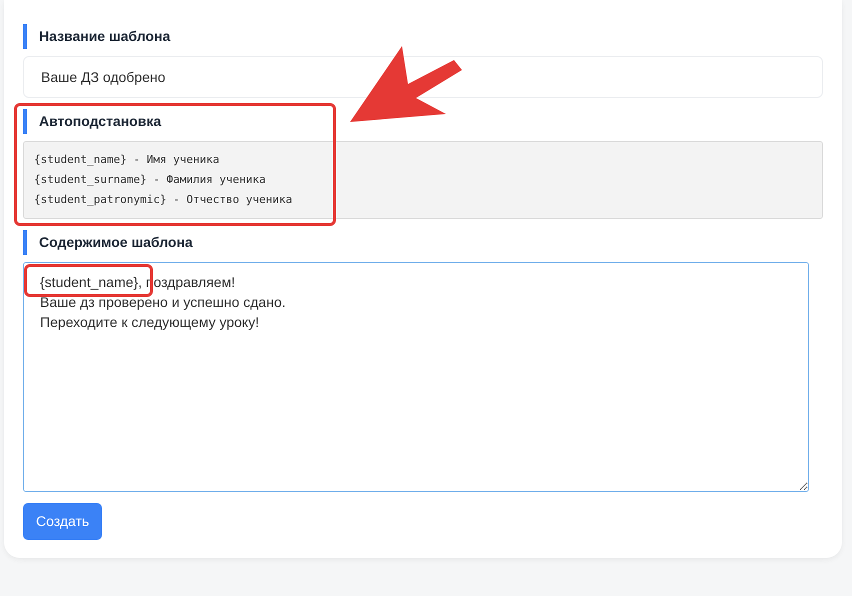 This screenshot has height=596, width=852. I want to click on placeholder-line: {student_patronymic} - Отчество ученика, so click(164, 200).